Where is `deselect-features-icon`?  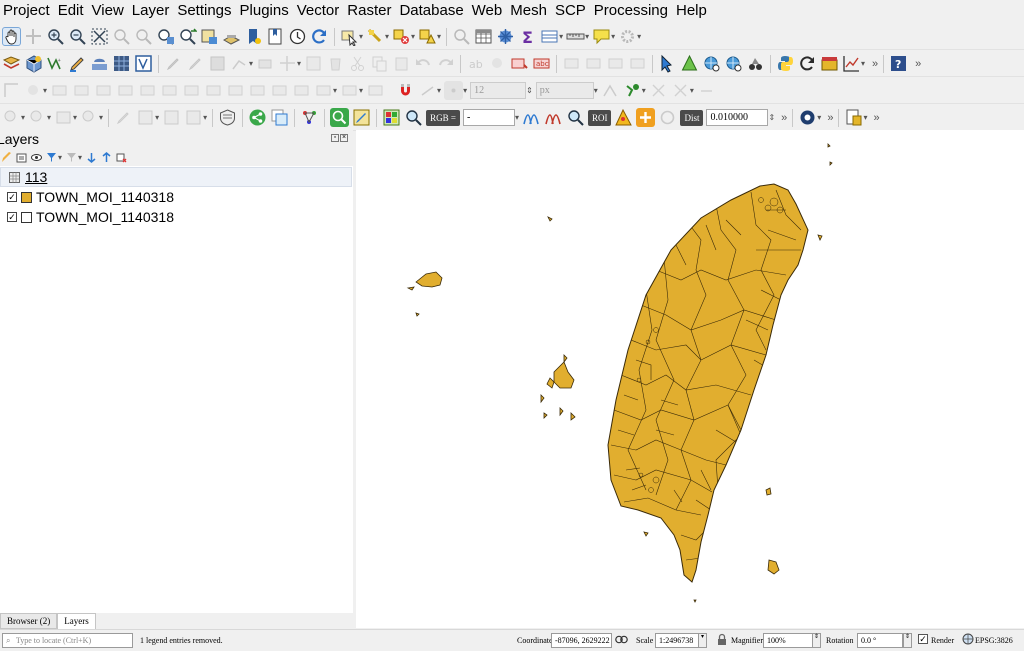
deselect-features-icon is located at coordinates (401, 36).